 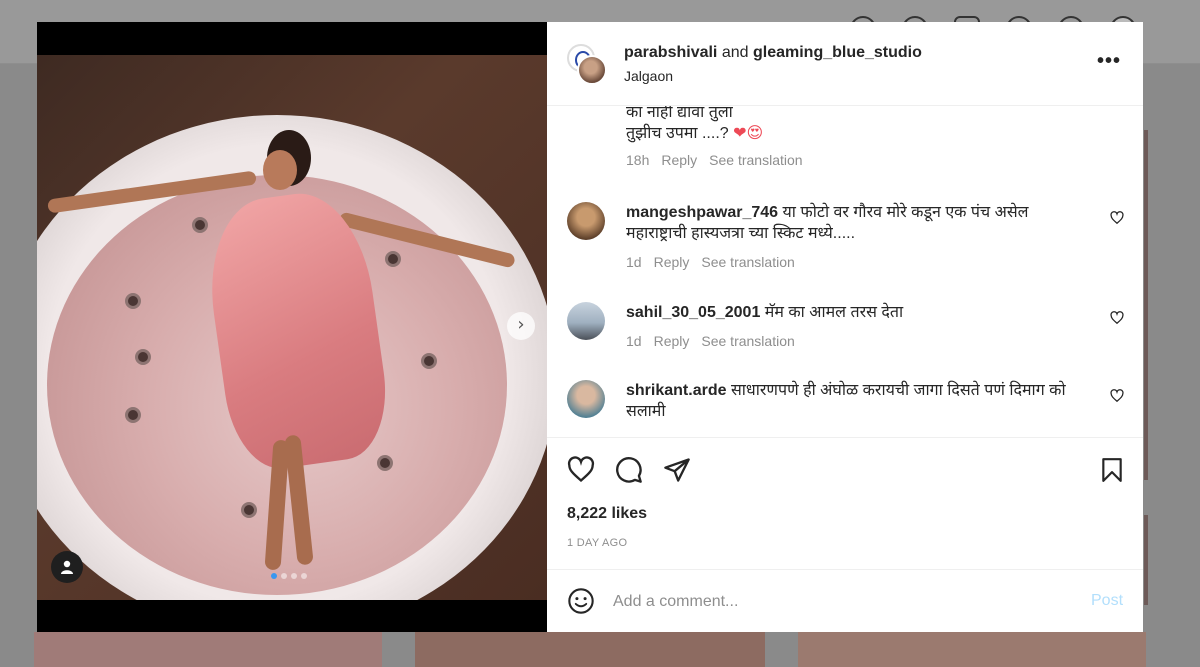 What do you see at coordinates (837, 52) in the screenshot?
I see `collaborator-username-link: gleaming_blue_studio` at bounding box center [837, 52].